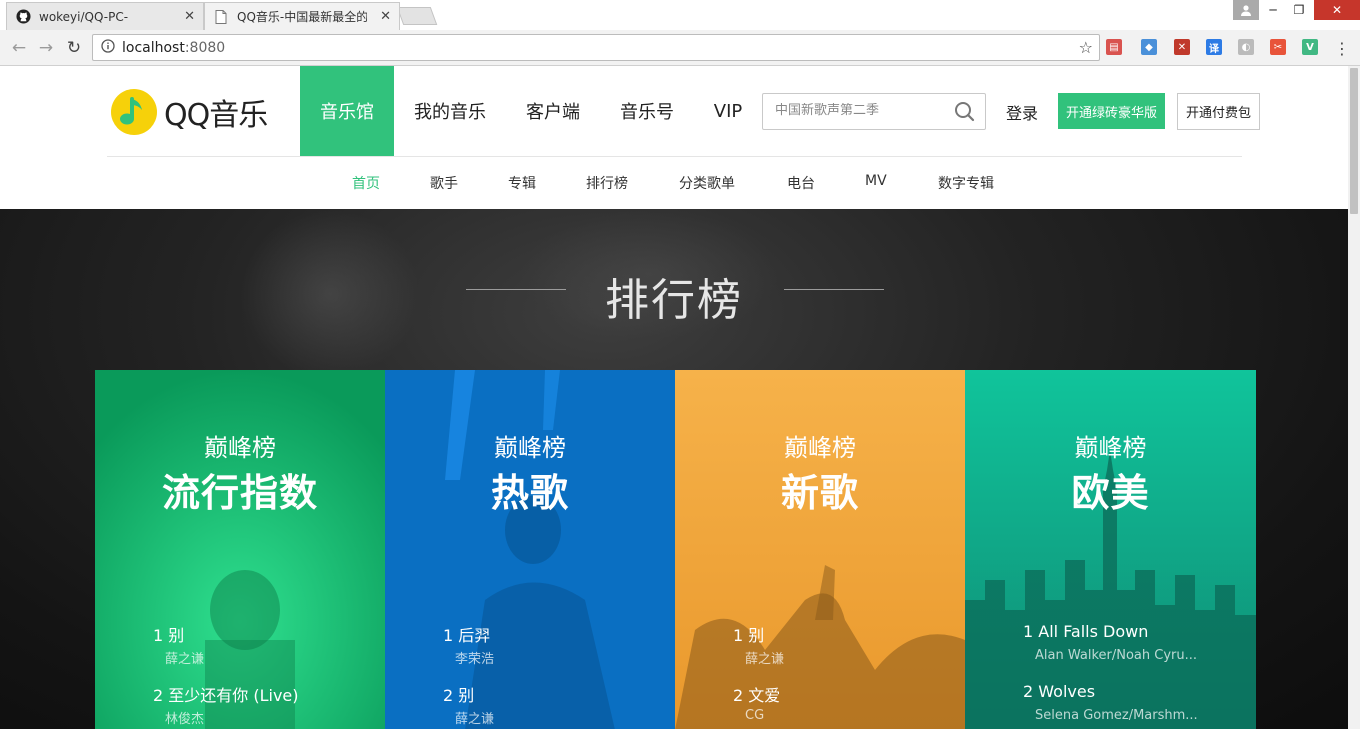 Image resolution: width=1360 pixels, height=729 pixels. I want to click on url-port: :8080, so click(205, 47).